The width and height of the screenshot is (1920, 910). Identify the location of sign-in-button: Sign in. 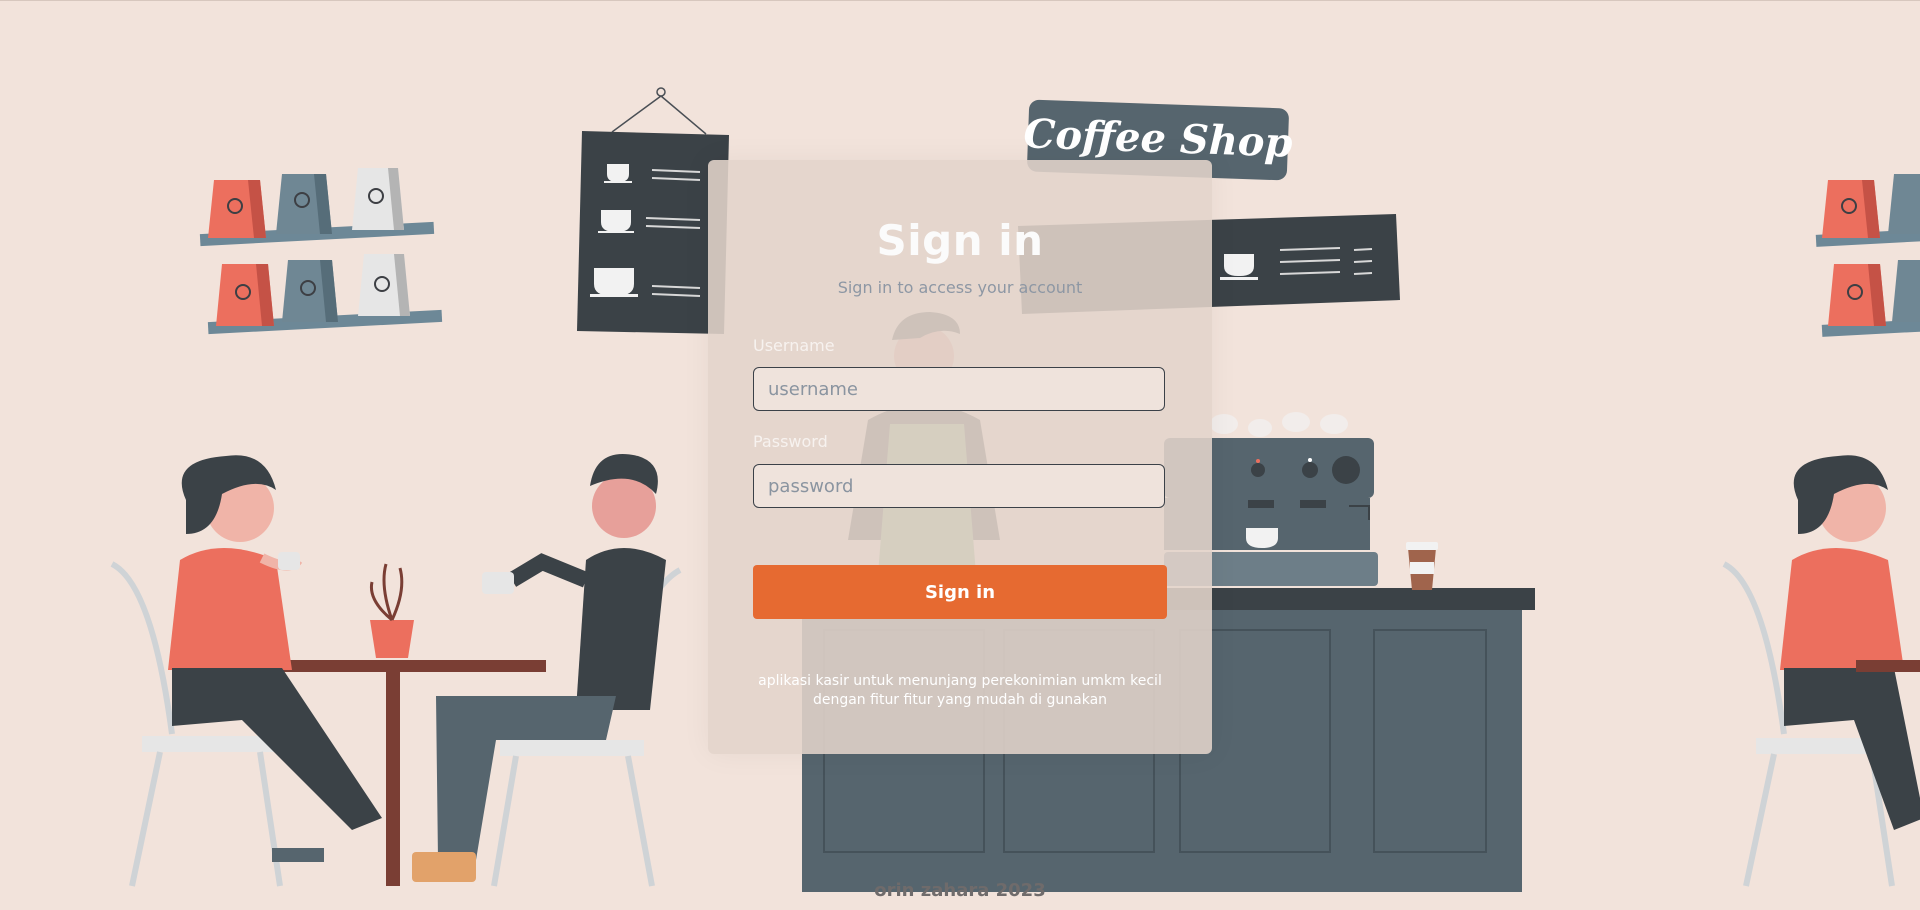
(960, 592).